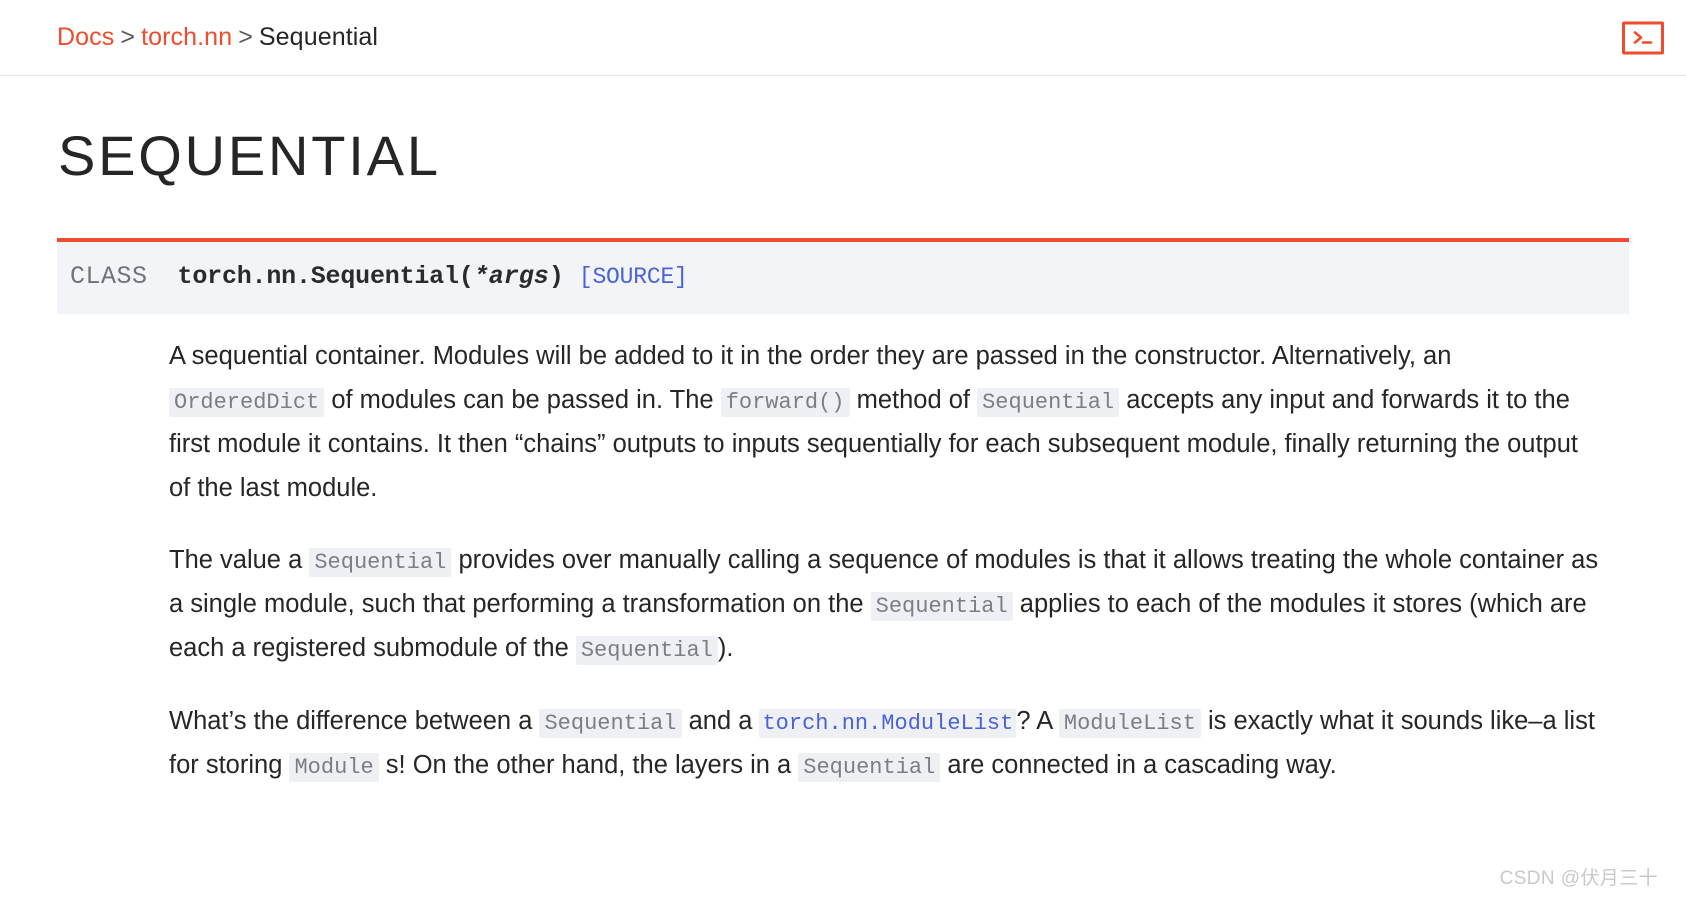 This screenshot has width=1686, height=903. What do you see at coordinates (725, 648) in the screenshot?
I see `text-fragment: ).` at bounding box center [725, 648].